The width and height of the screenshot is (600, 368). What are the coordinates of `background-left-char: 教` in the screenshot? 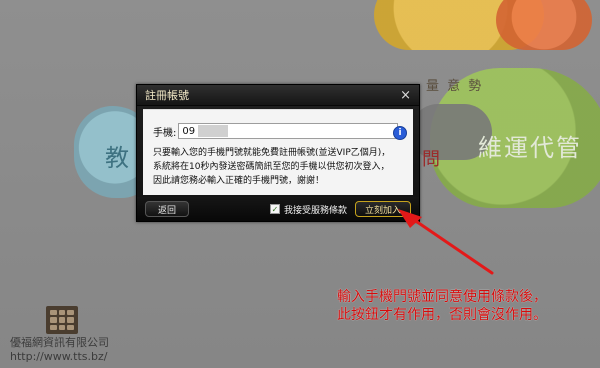 It's located at (118, 158).